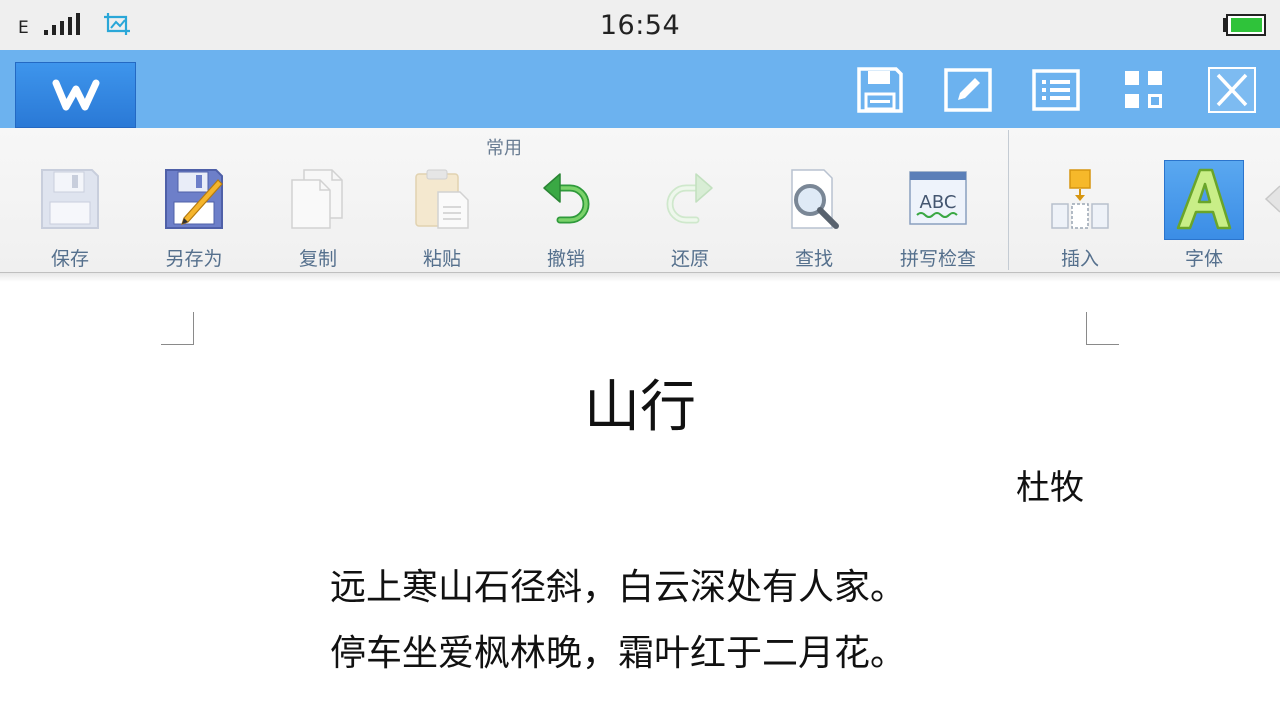 Image resolution: width=1280 pixels, height=720 pixels. I want to click on spellcheck-label: 拼写检查, so click(937, 259).